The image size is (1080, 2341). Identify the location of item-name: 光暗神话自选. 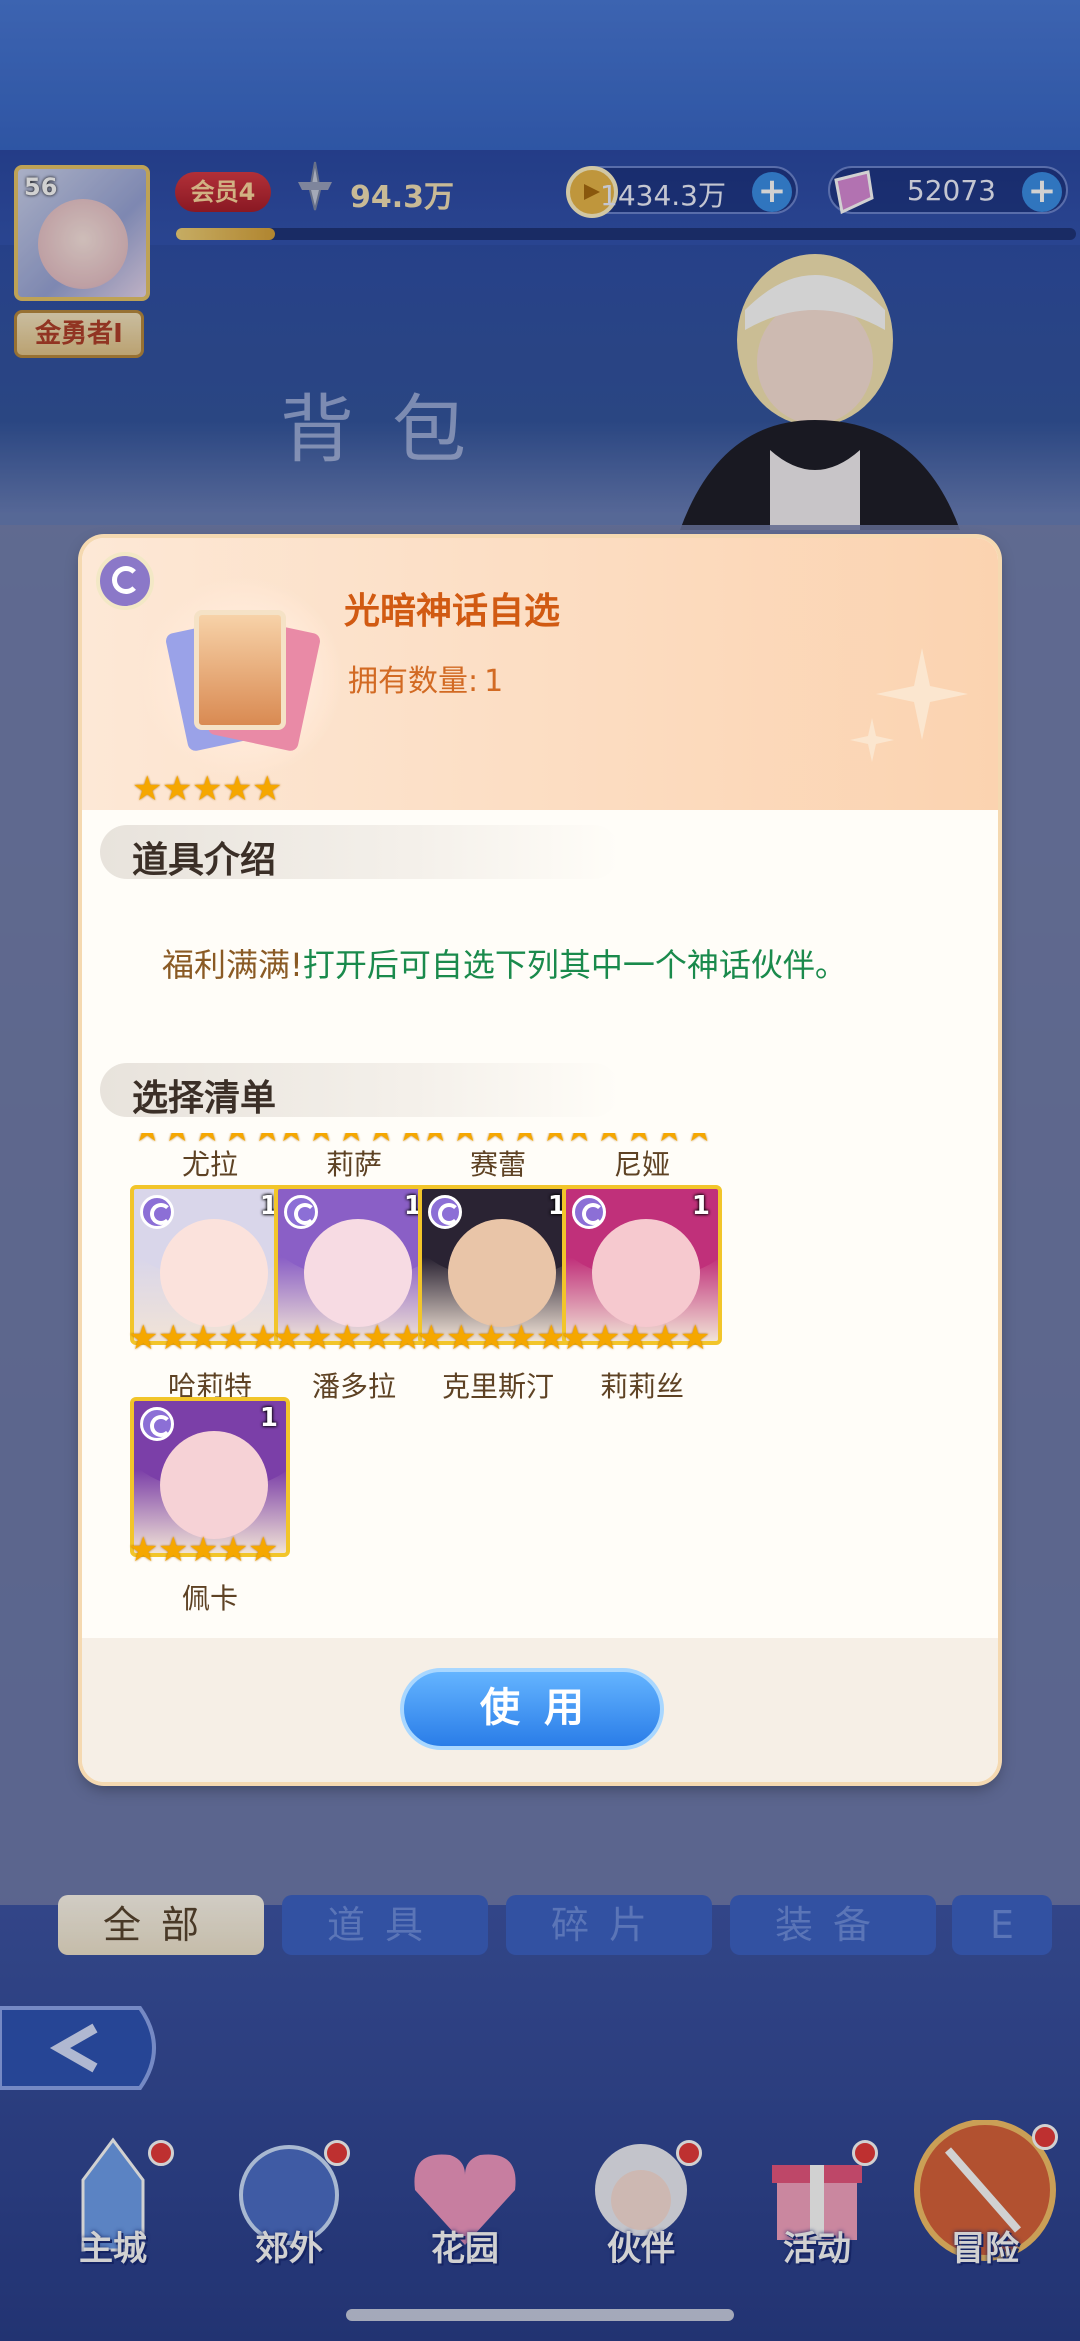
(452, 611).